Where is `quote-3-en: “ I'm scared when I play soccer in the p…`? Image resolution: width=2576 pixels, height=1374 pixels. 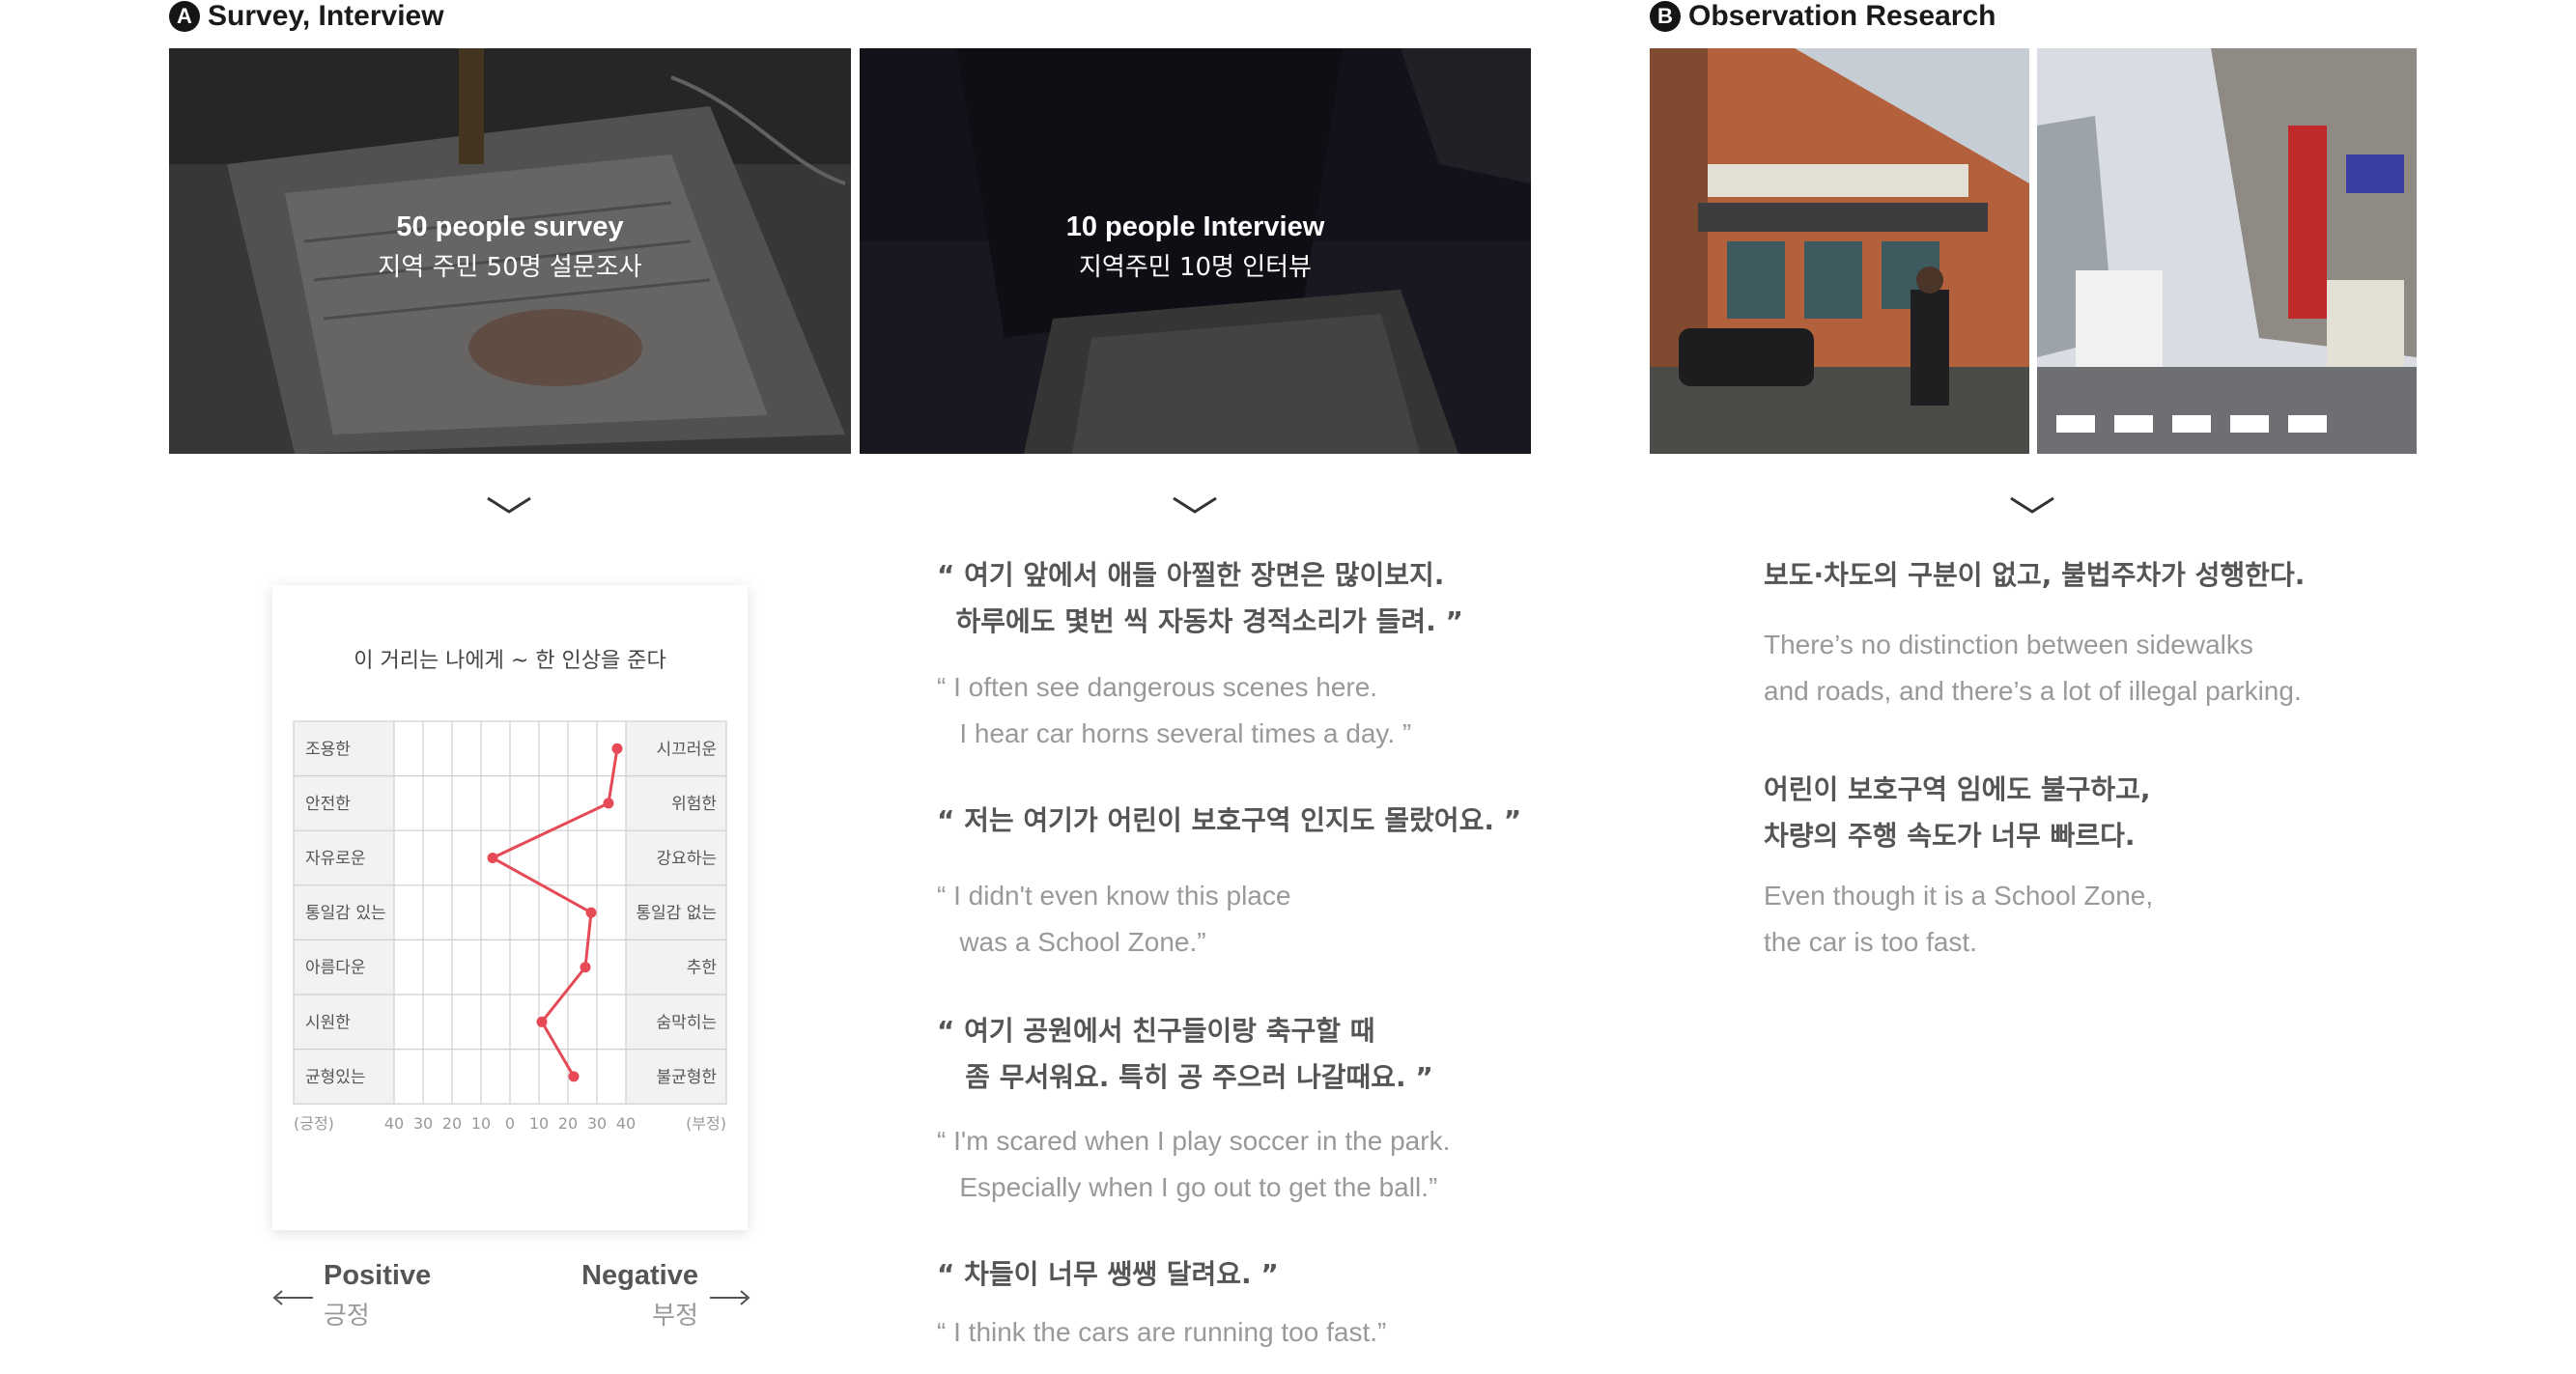
quote-3-en: “ I'm scared when I play soccer in the p… is located at coordinates (1194, 1164).